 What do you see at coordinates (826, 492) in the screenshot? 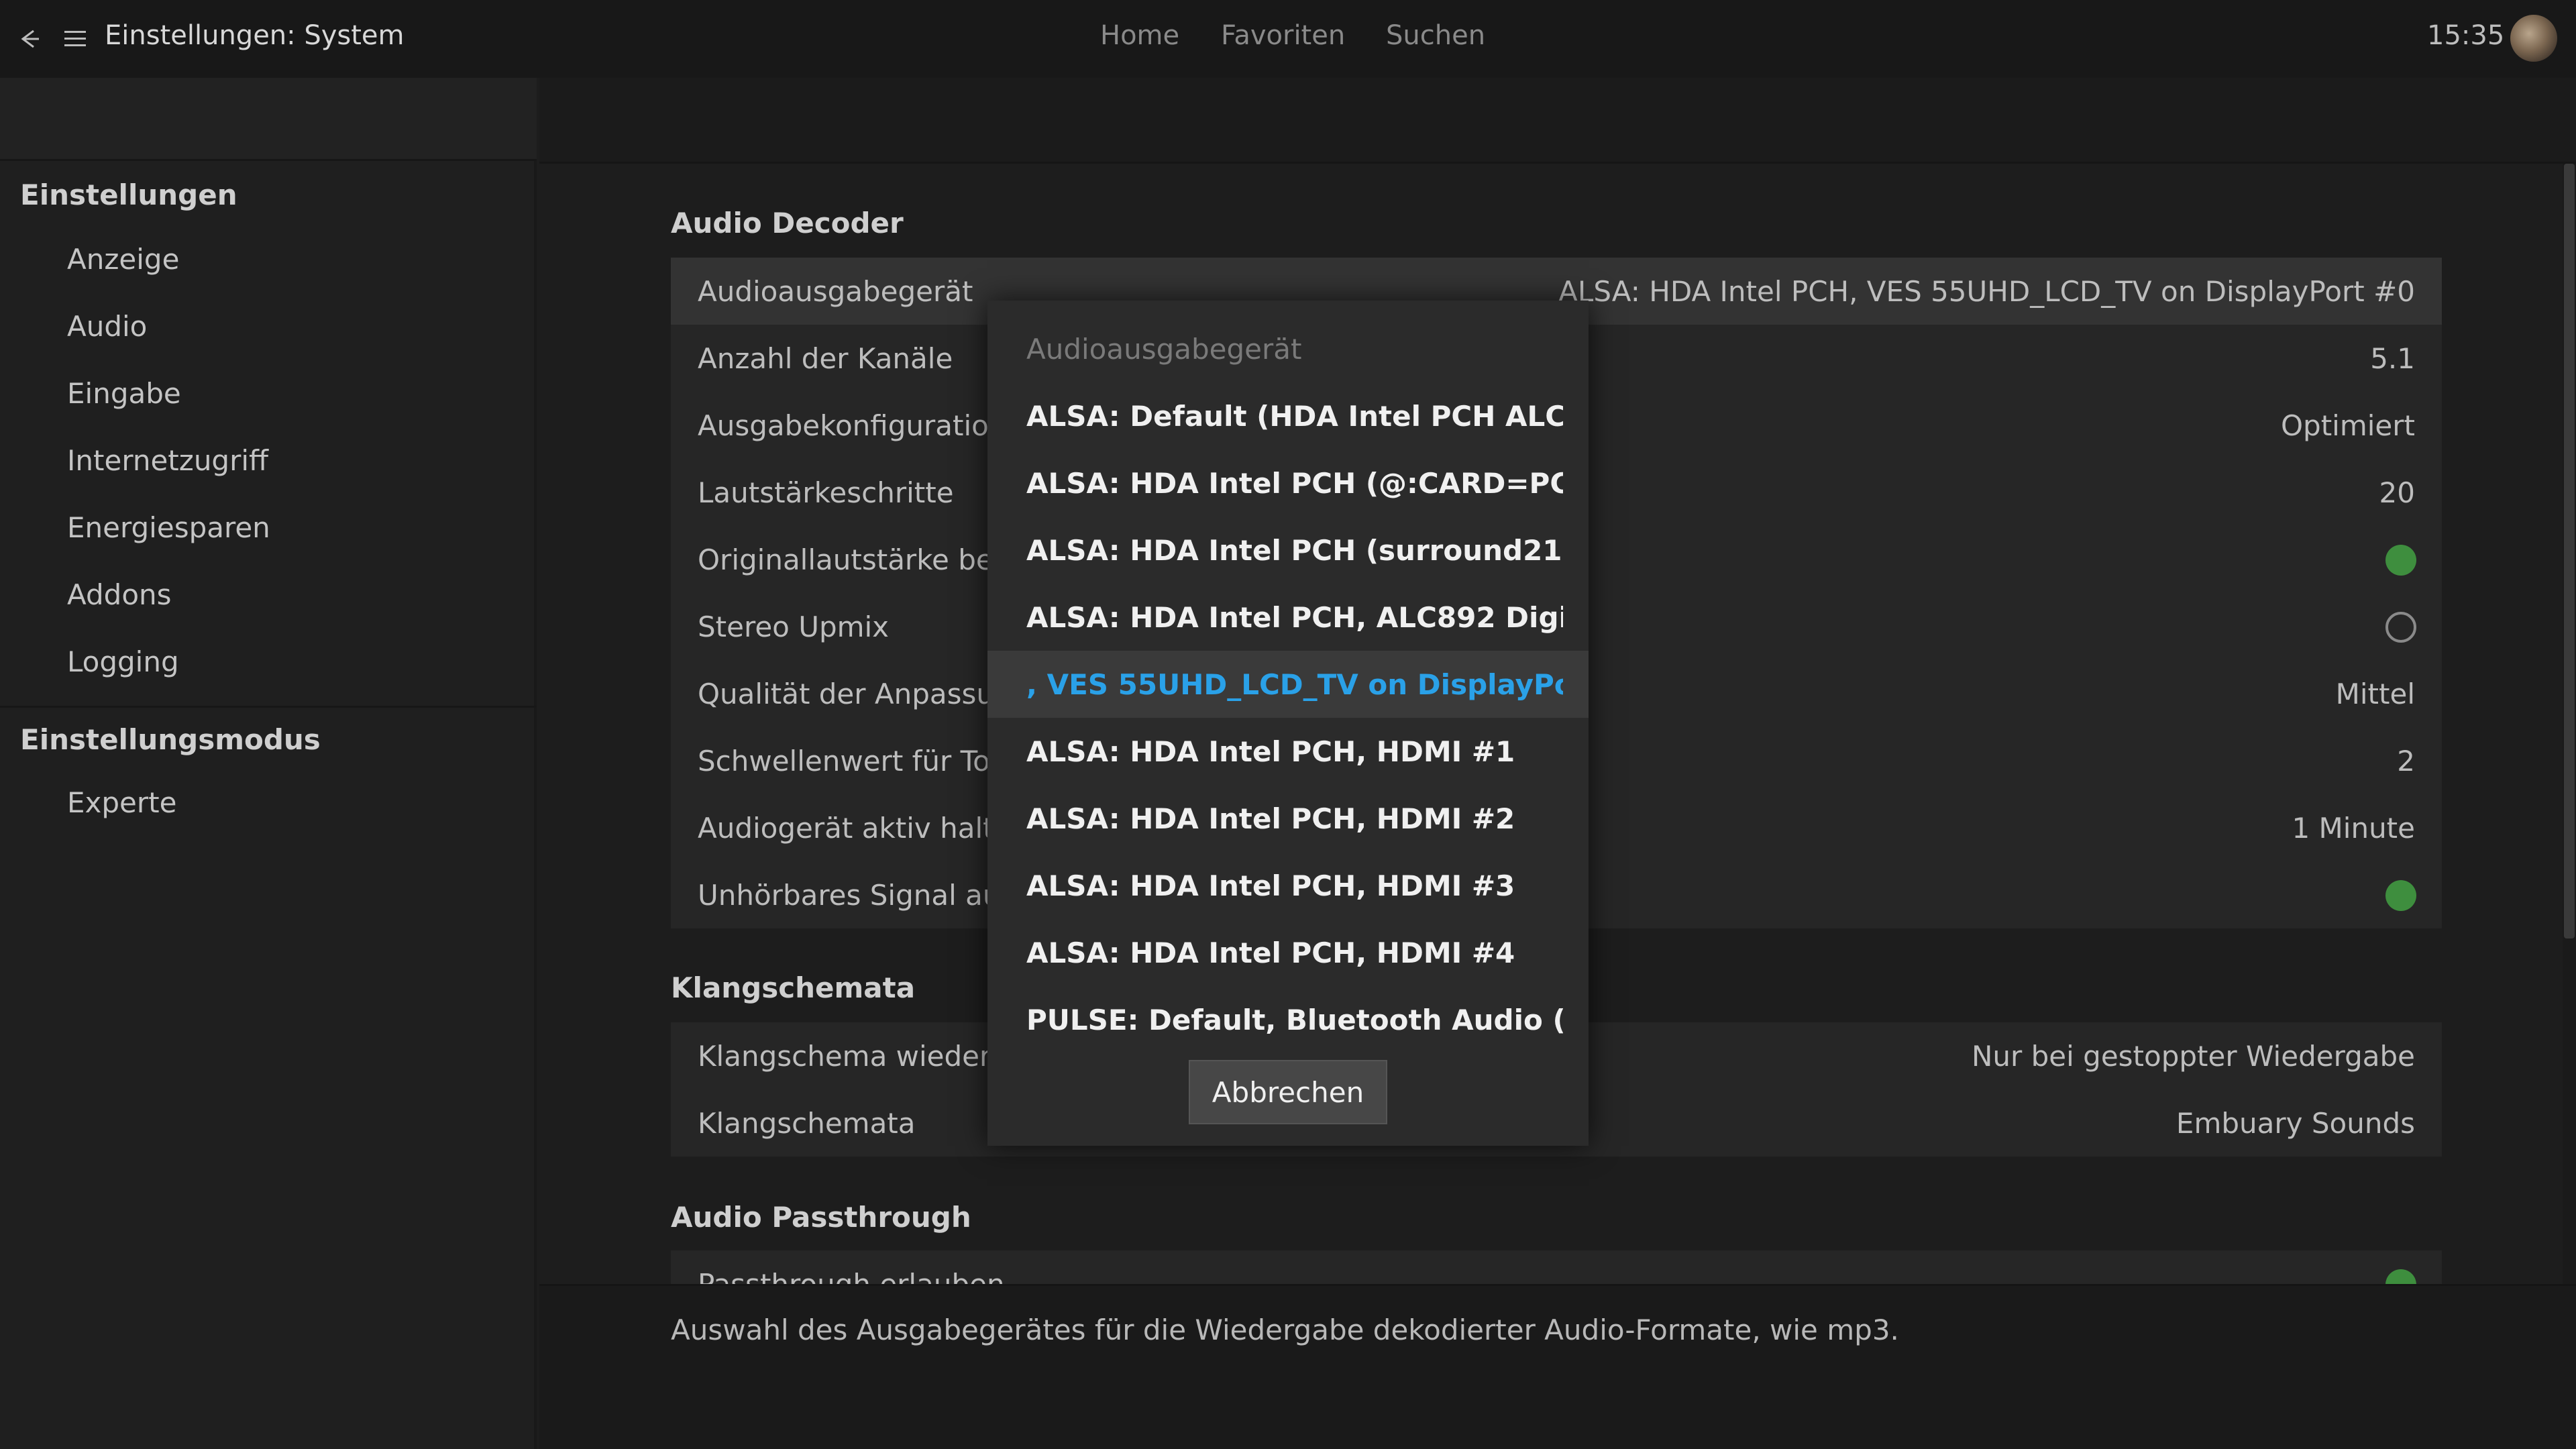
I see `setting-label: Lautstärkeschritte` at bounding box center [826, 492].